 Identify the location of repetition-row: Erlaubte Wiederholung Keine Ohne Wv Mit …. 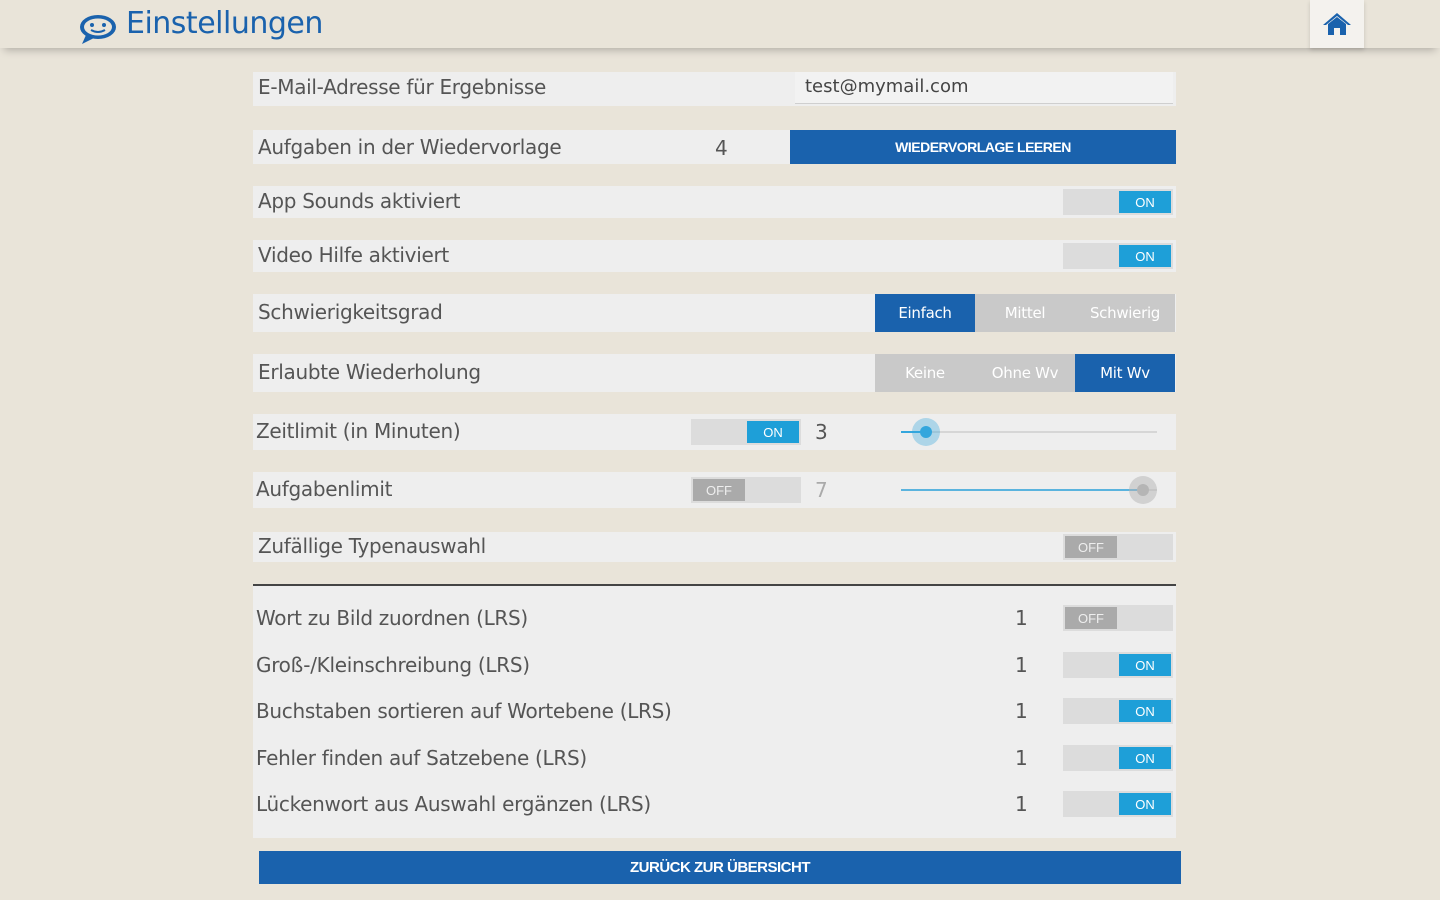
(714, 373).